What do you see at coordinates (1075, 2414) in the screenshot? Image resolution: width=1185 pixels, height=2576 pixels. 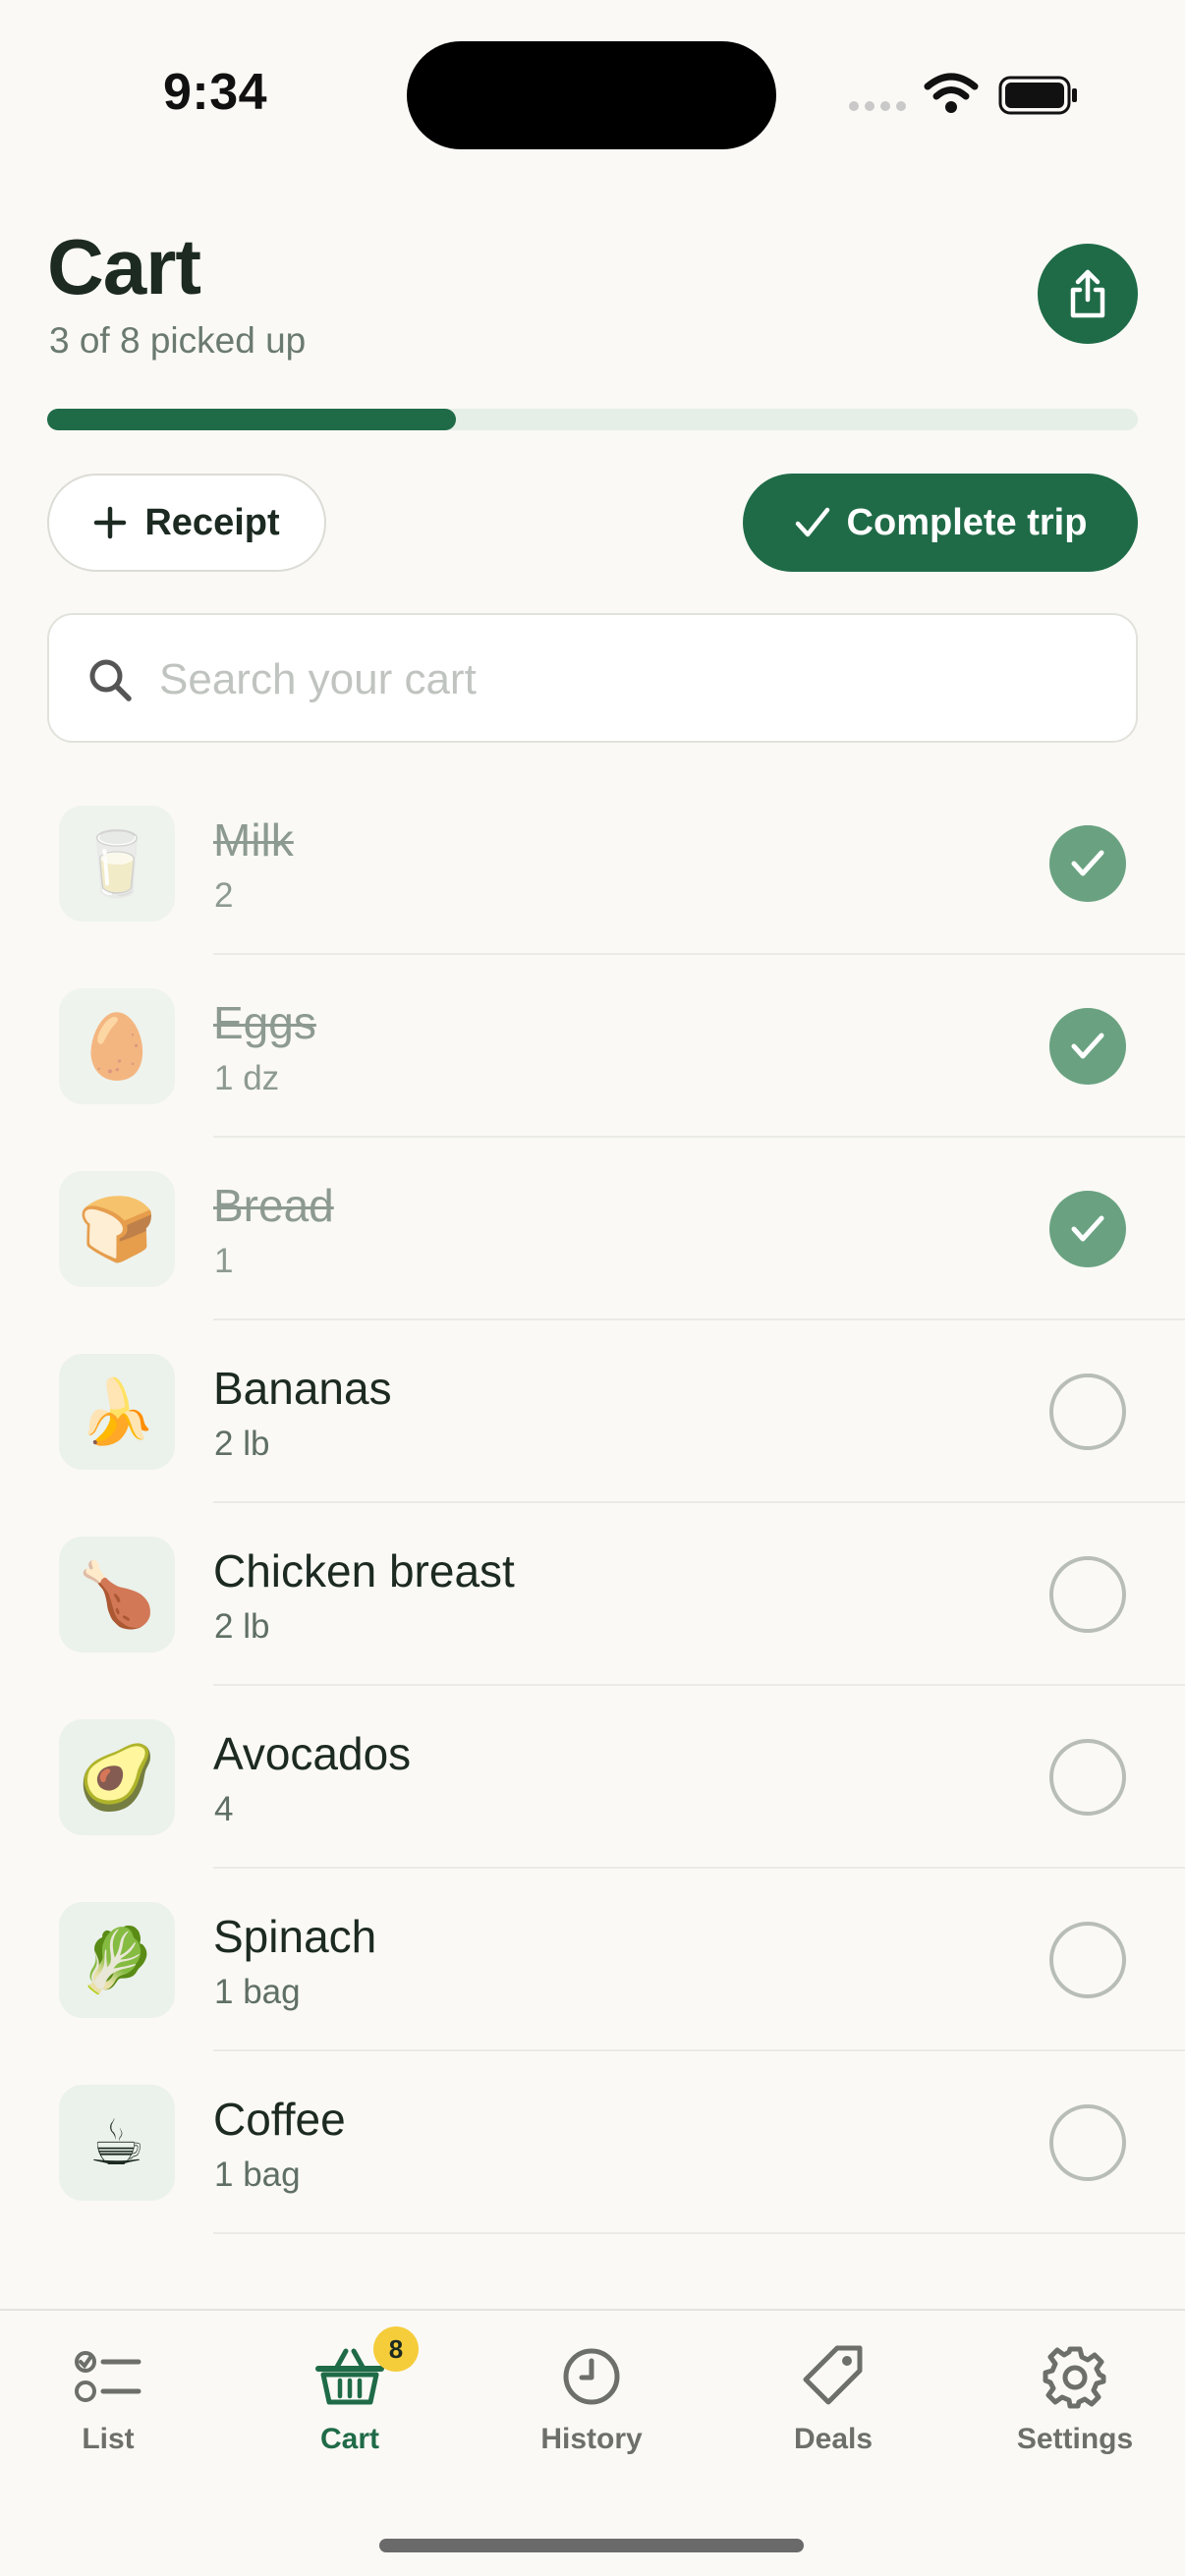 I see `tab-settings: Settings` at bounding box center [1075, 2414].